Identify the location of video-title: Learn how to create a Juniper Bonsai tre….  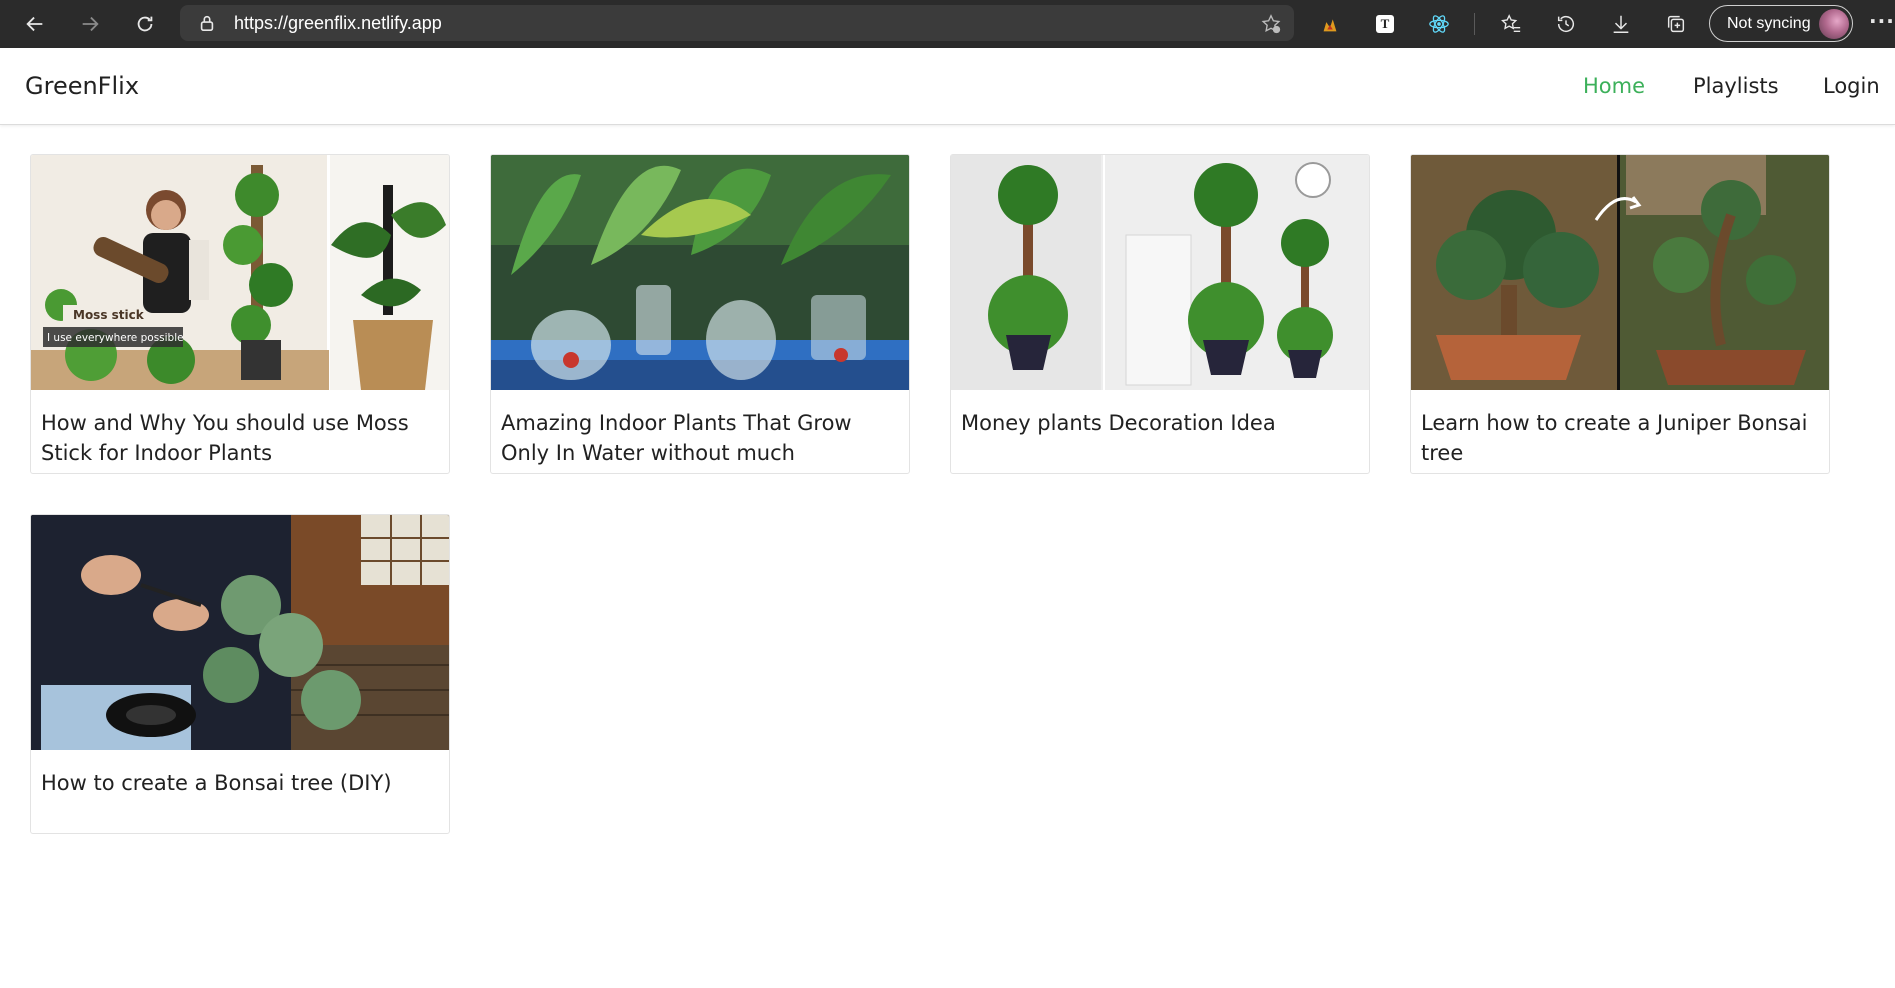
(1619, 438).